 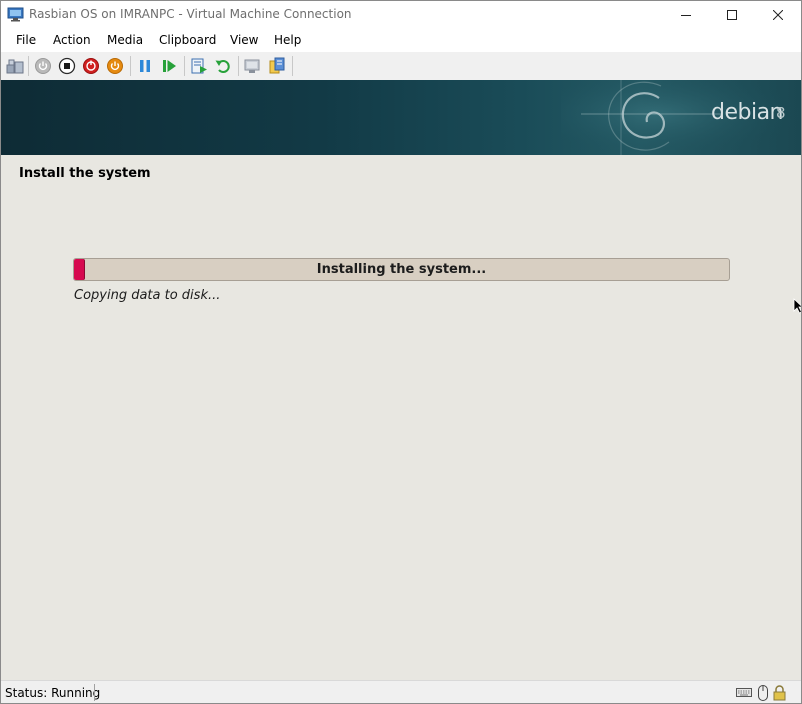 I want to click on save-icon, so click(x=115, y=66).